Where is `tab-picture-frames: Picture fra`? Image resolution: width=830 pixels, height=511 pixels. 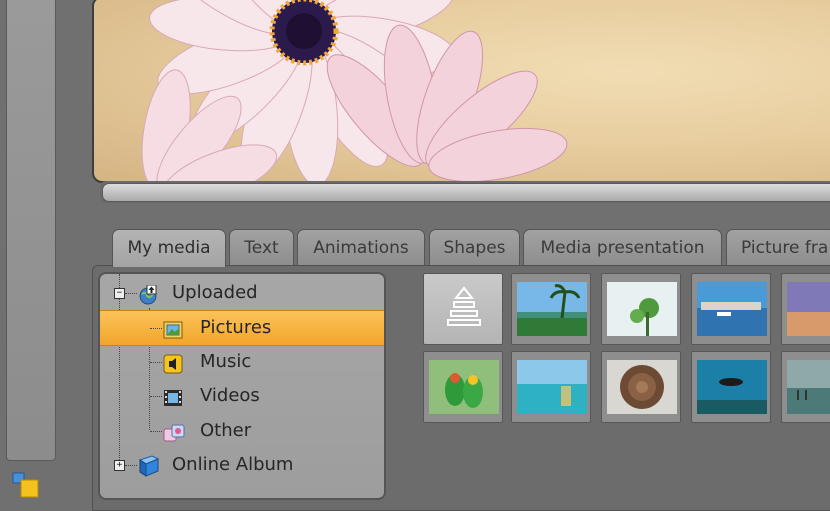
tab-picture-frames: Picture fra is located at coordinates (778, 247).